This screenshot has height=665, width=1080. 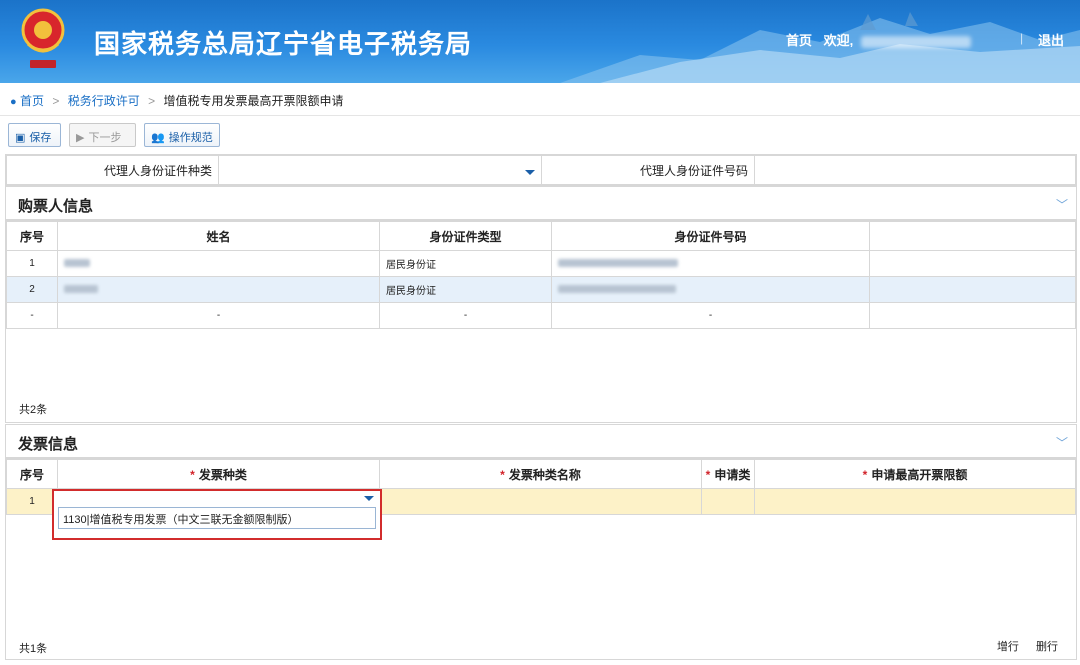 I want to click on col-header: 身份证件类型, so click(x=465, y=236).